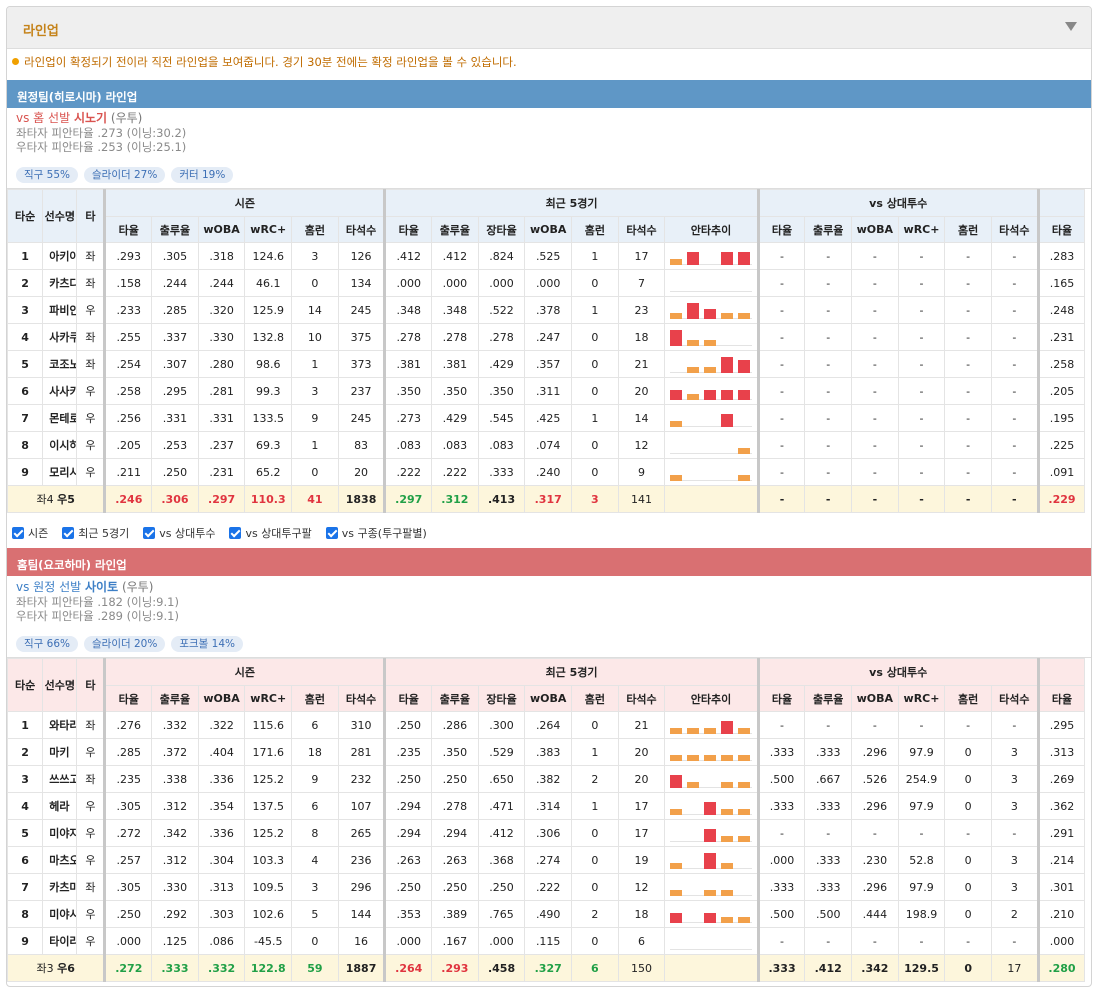  Describe the element at coordinates (90, 118) in the screenshot. I see `pitcher-name: 시노기` at that location.